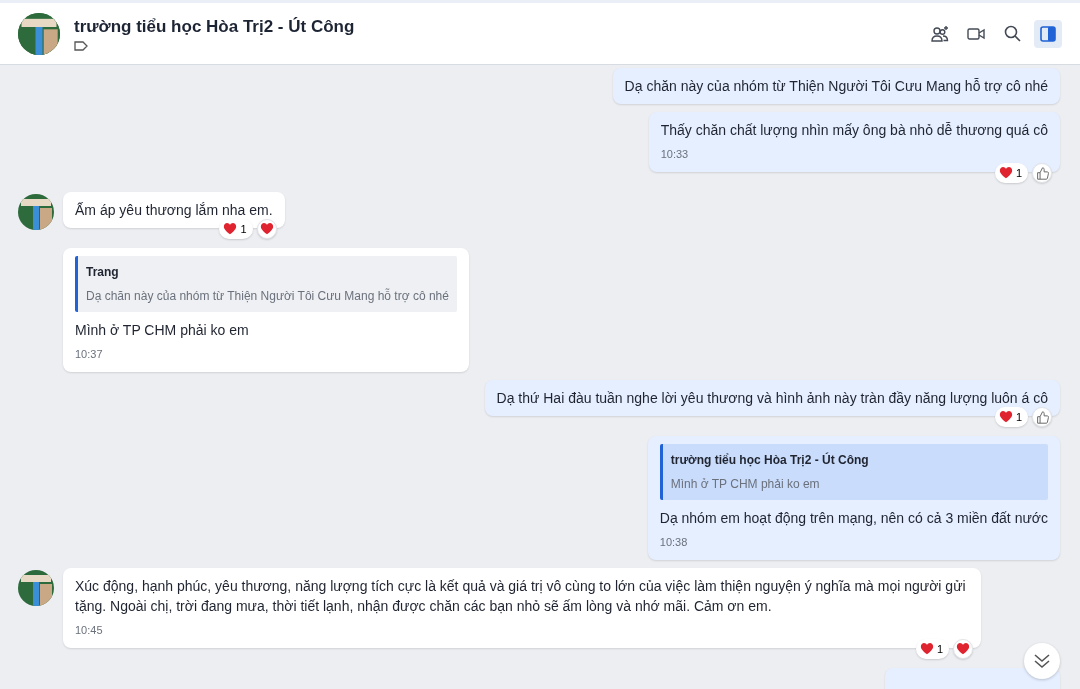 This screenshot has height=689, width=1080. What do you see at coordinates (81, 45) in the screenshot?
I see `tag-icon` at bounding box center [81, 45].